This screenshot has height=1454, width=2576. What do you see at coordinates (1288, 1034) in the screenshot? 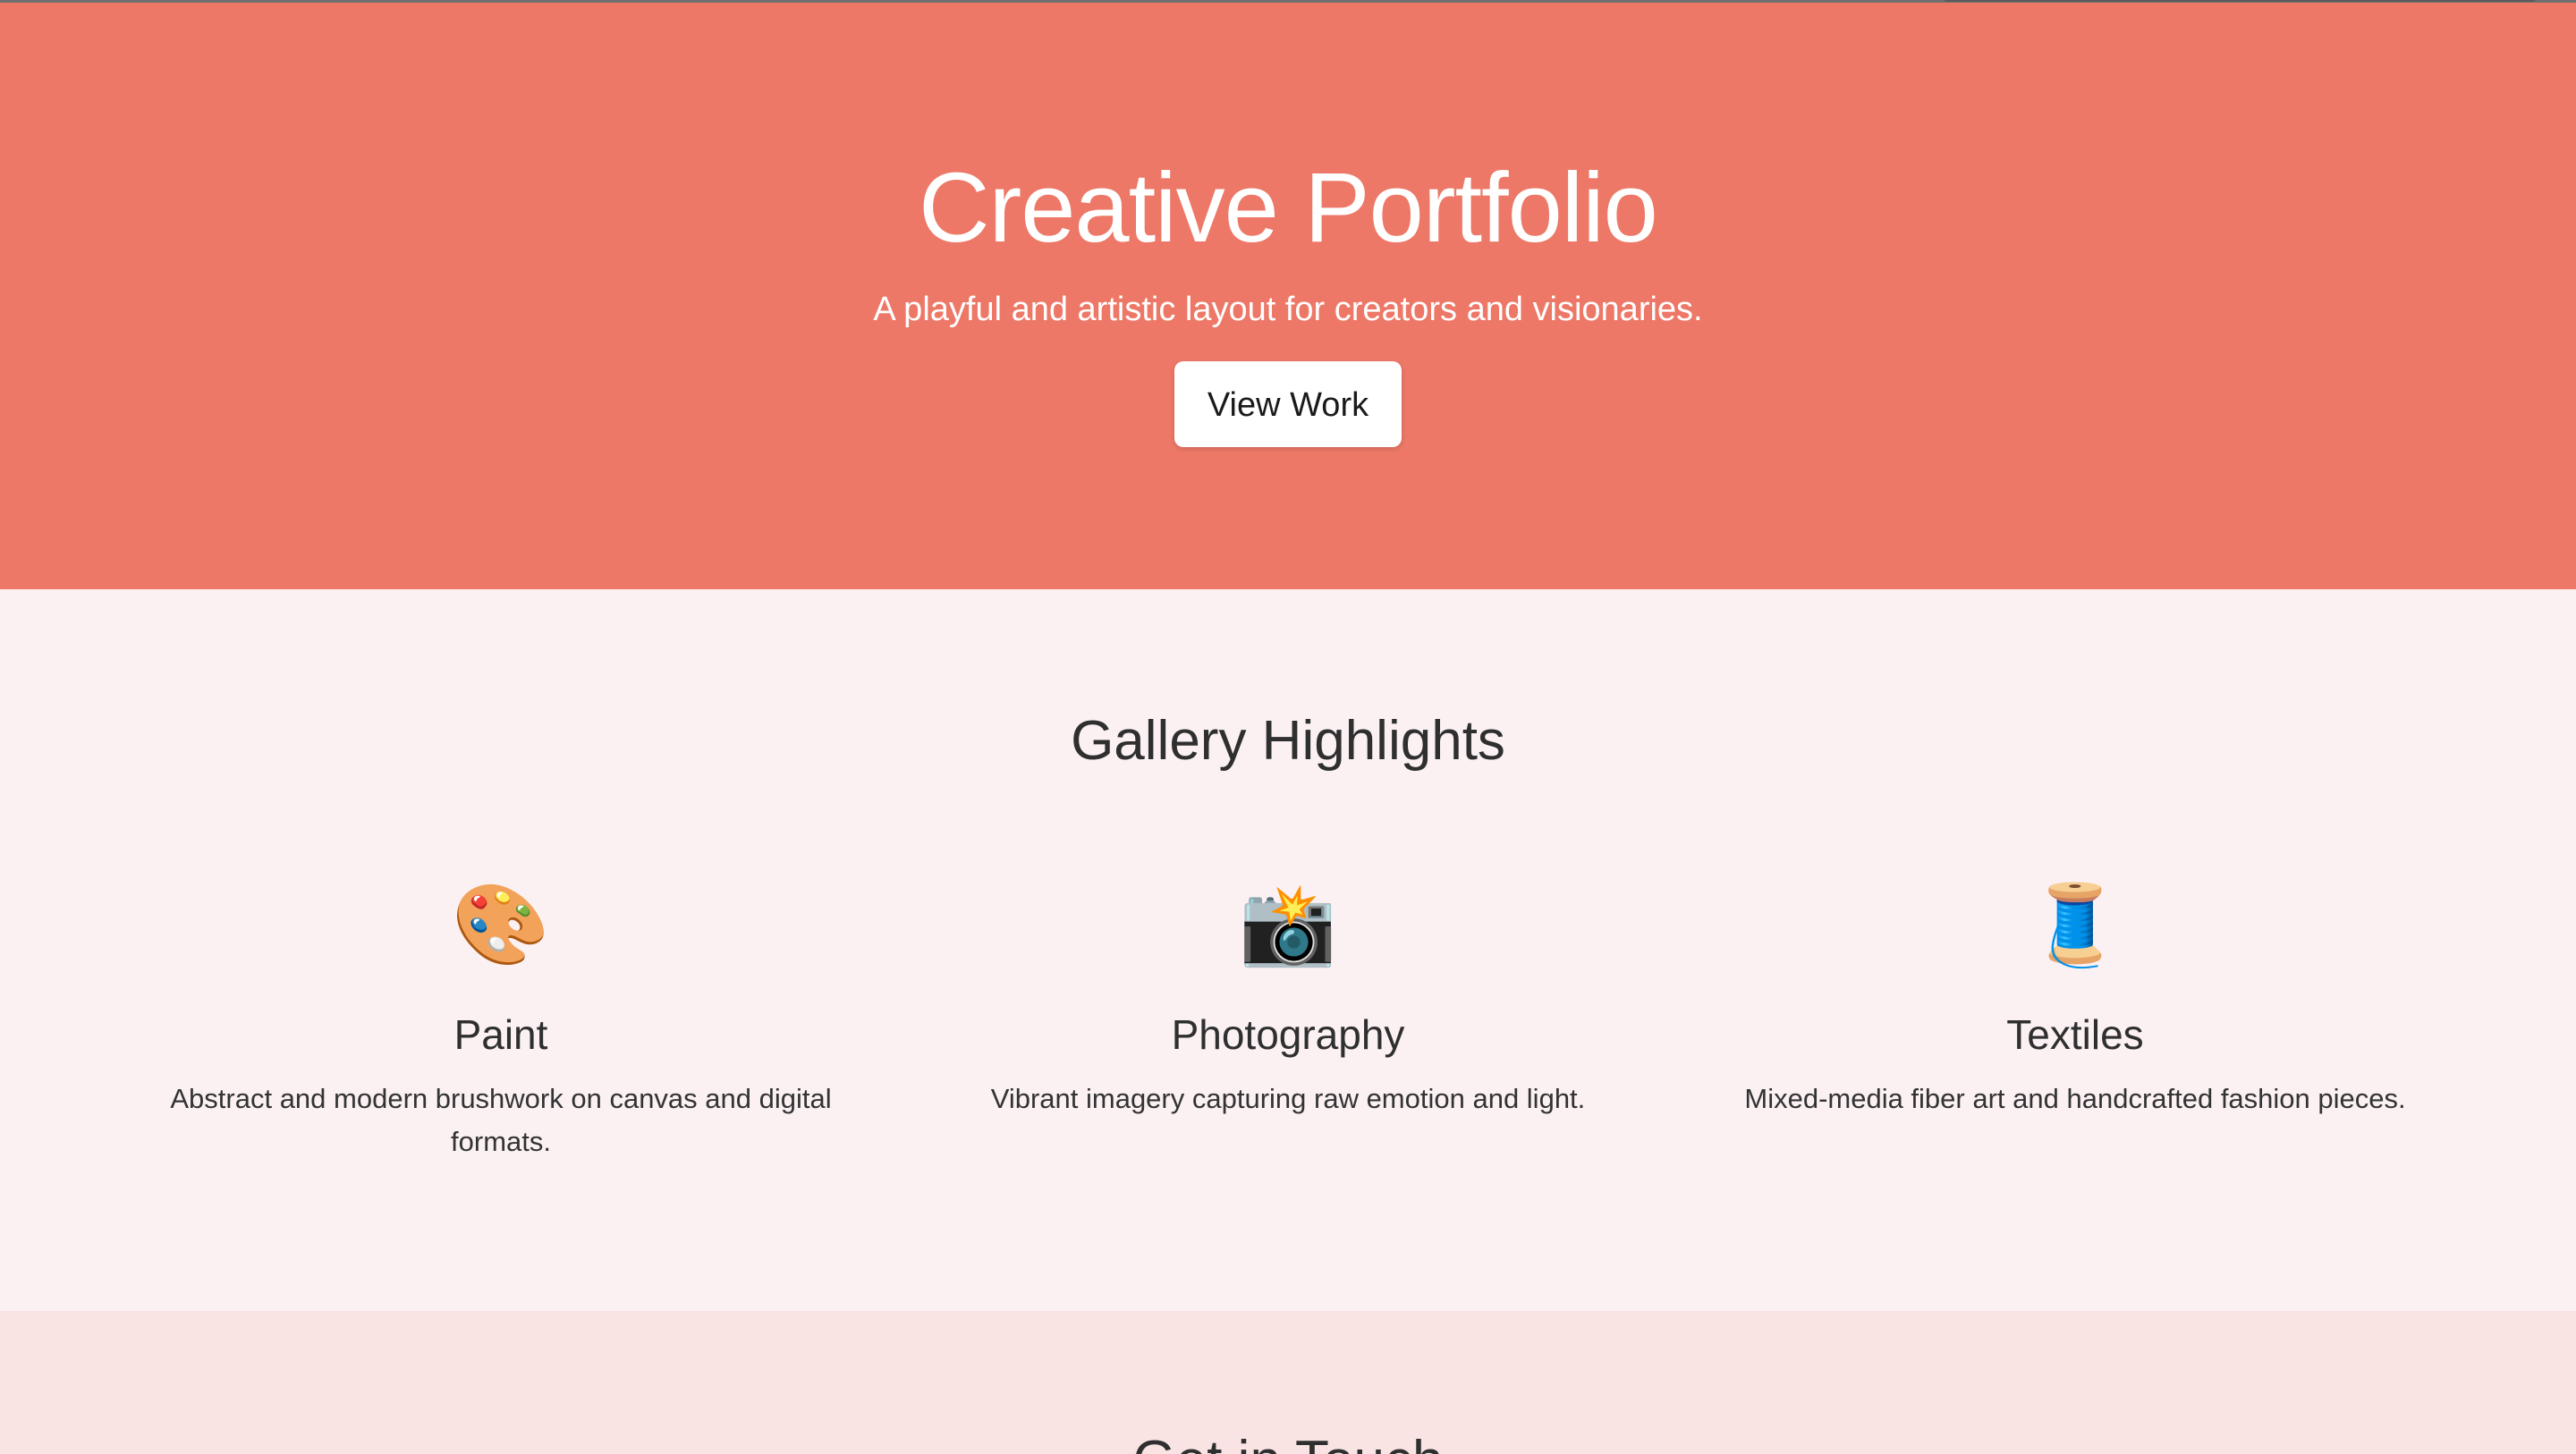
I see `card-title: Photography` at bounding box center [1288, 1034].